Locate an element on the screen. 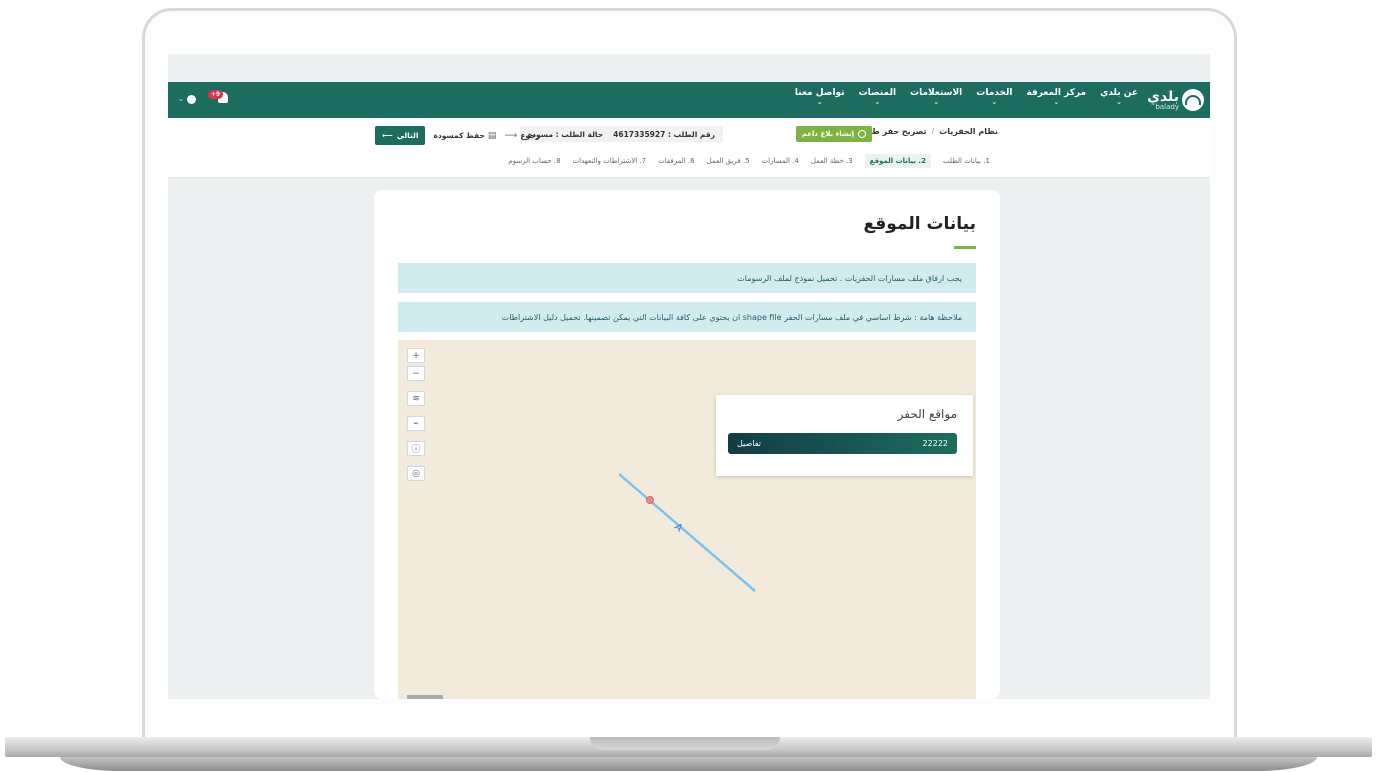  zoom-out-button: − is located at coordinates (416, 373).